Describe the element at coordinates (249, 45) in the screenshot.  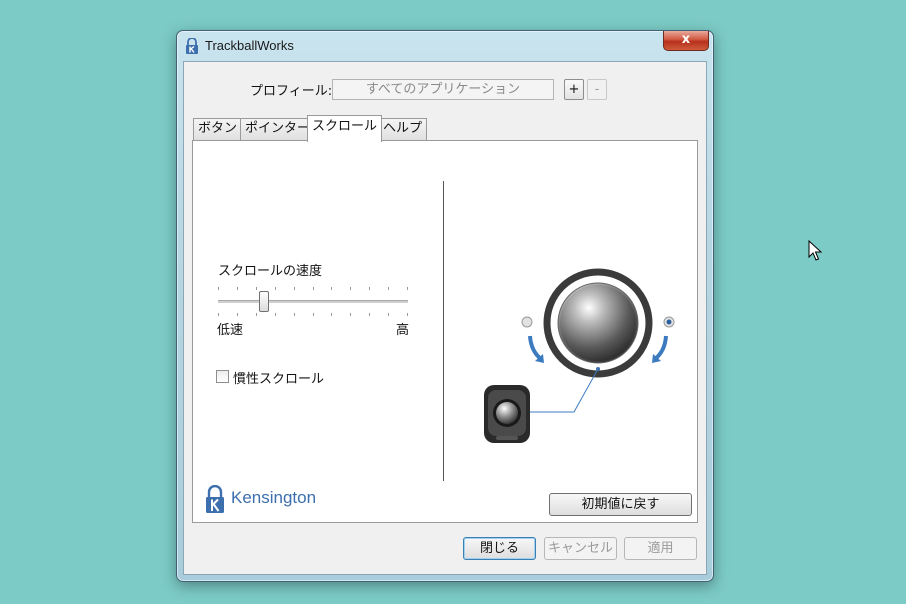
I see `window-title: TrackballWorks` at that location.